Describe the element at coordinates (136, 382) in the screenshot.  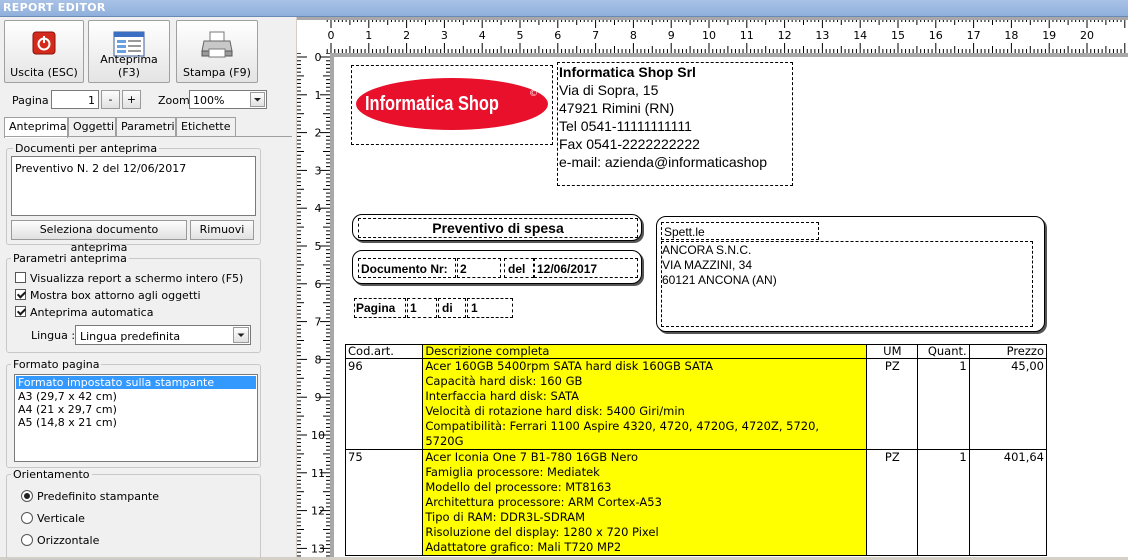
I see `page-format-option: Formato impostato sulla stampante` at that location.